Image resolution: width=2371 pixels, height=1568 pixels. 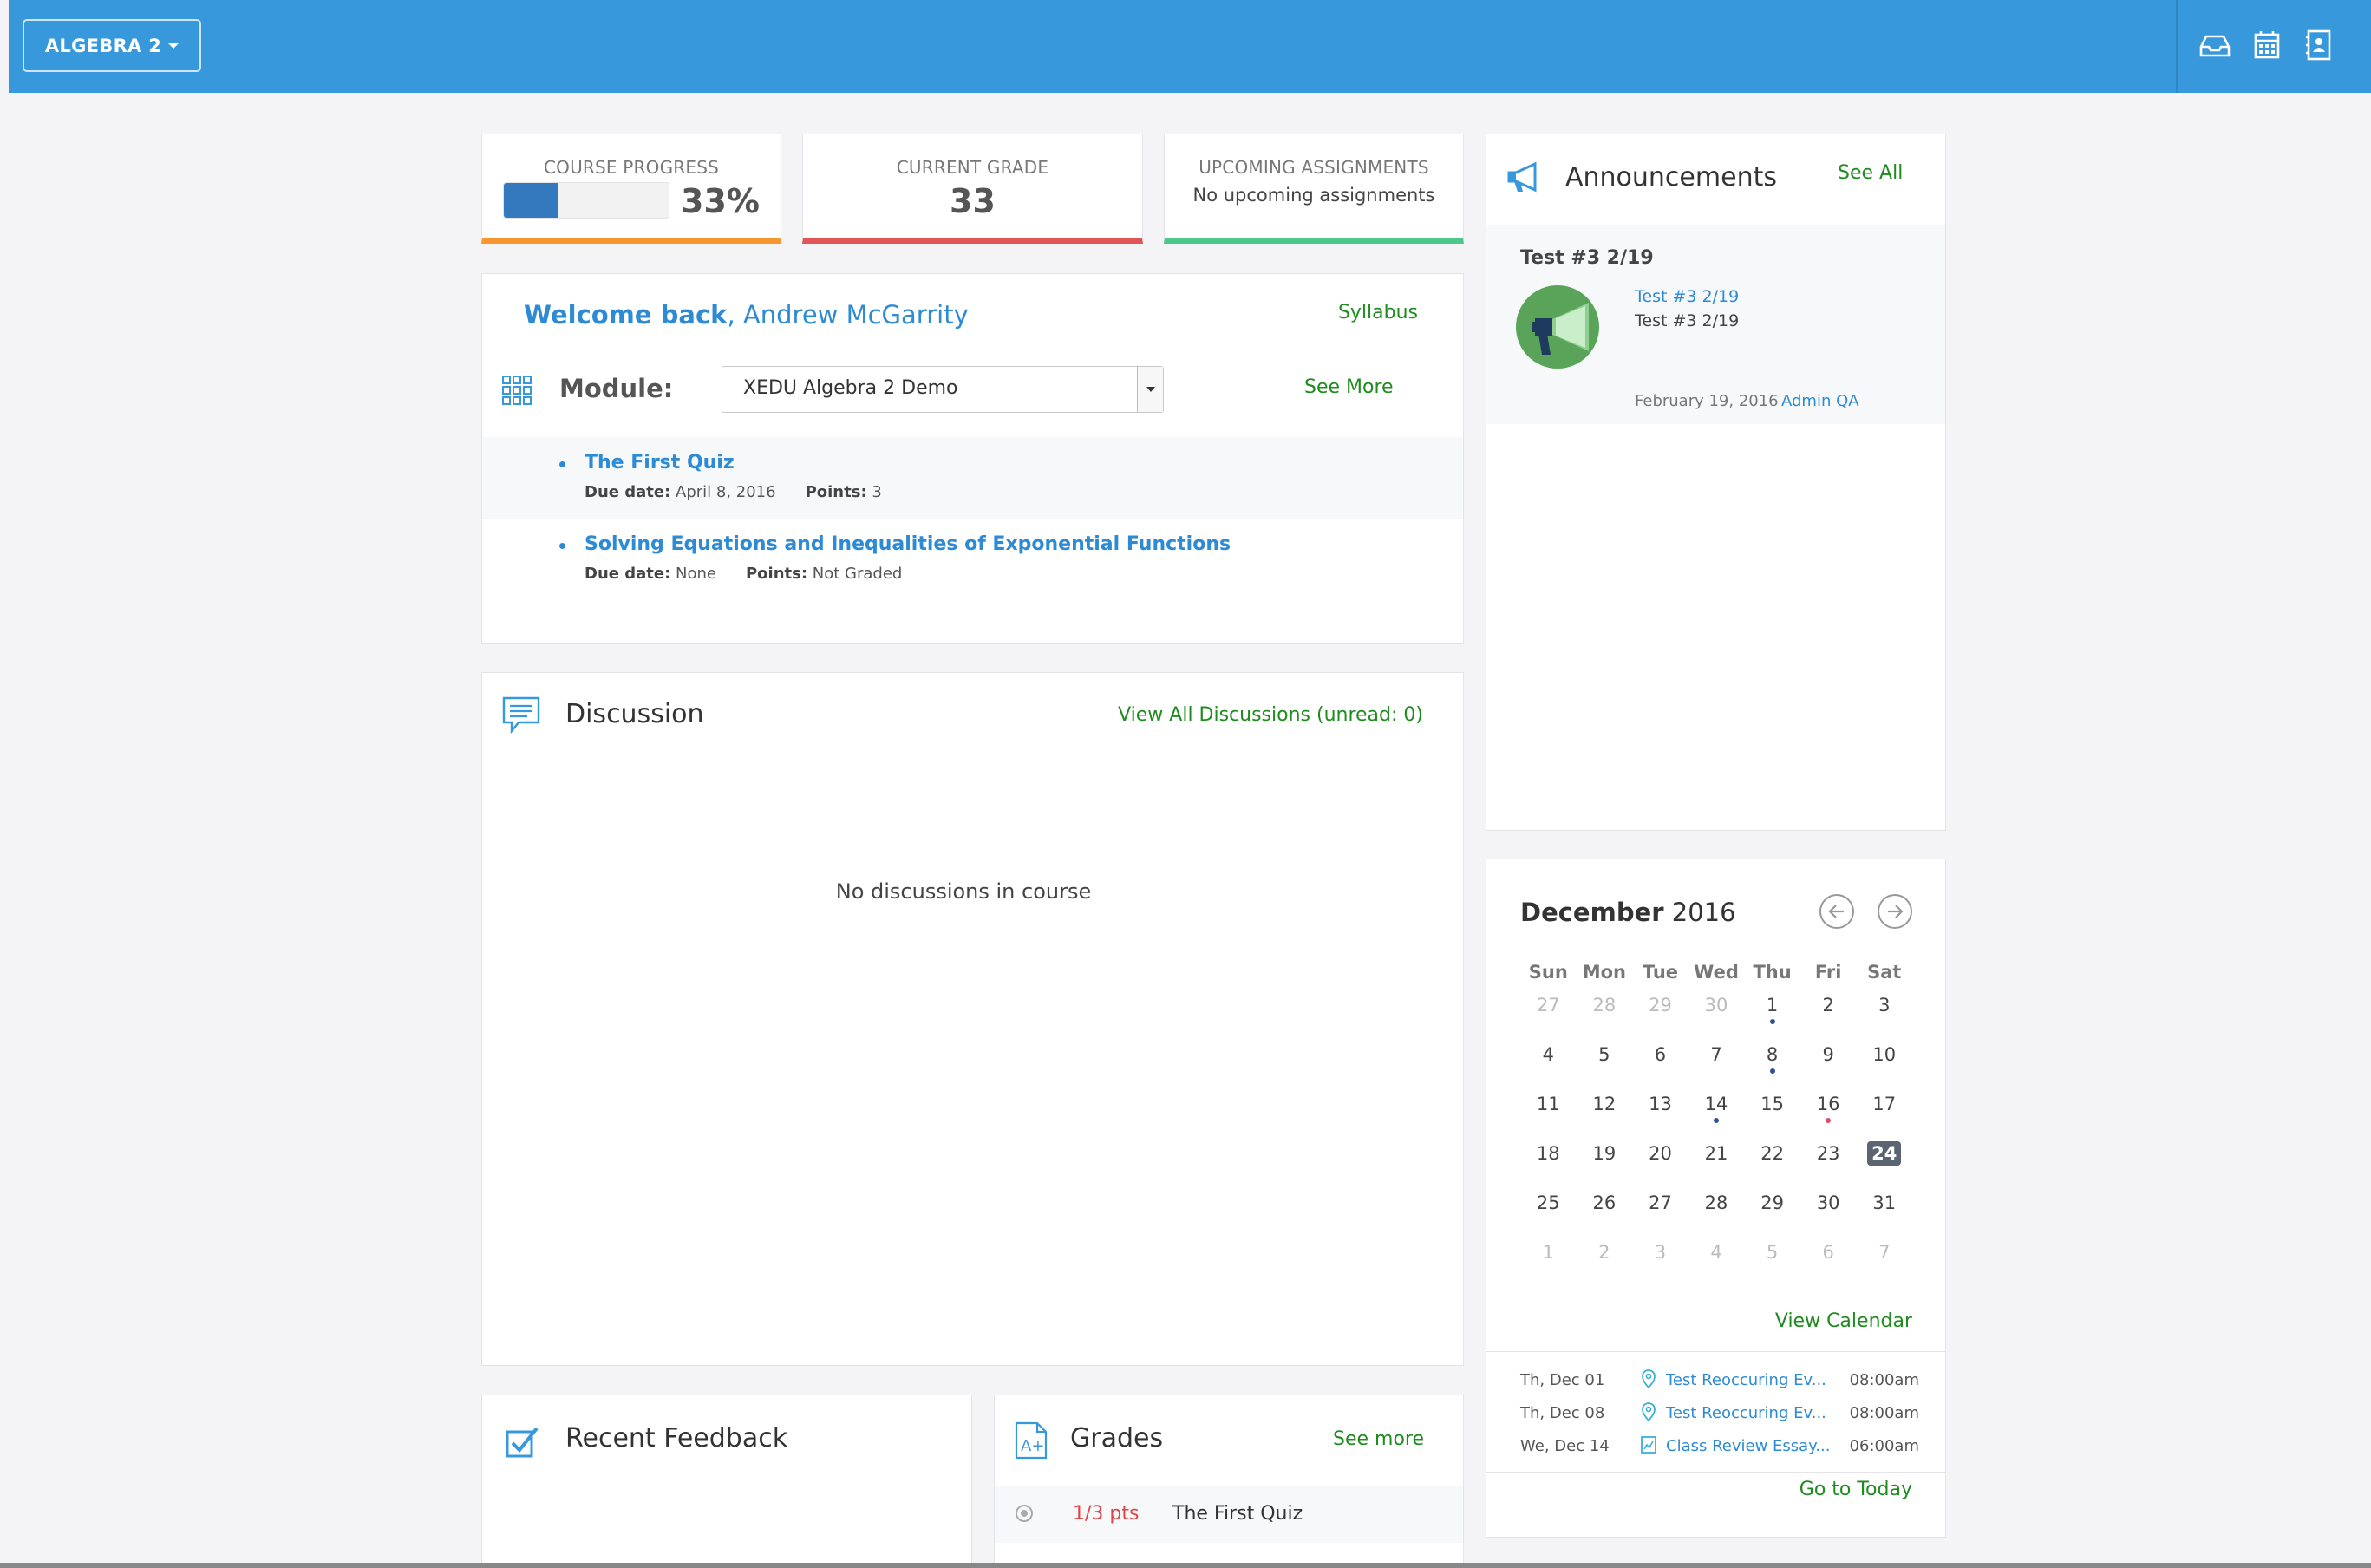 I want to click on radio-icon, so click(x=1024, y=1514).